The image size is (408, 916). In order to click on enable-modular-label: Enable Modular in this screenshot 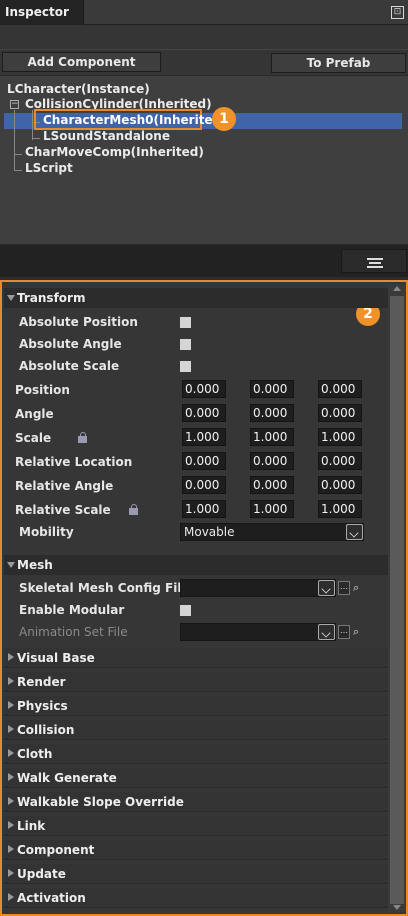, I will do `click(72, 610)`.